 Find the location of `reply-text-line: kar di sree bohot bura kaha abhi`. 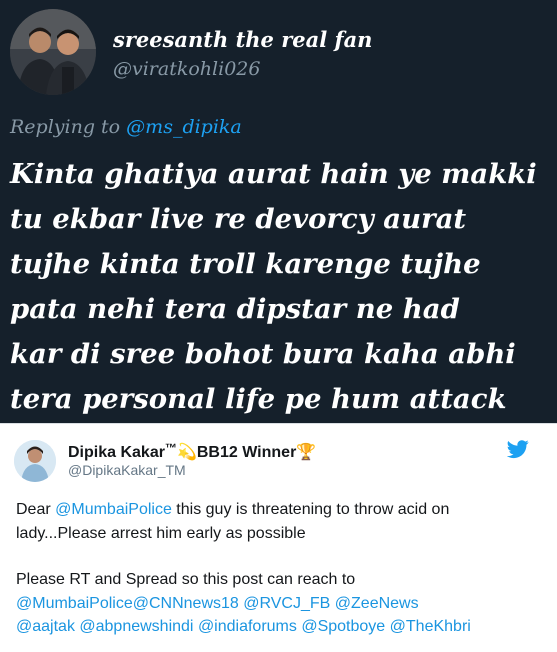

reply-text-line: kar di sree bohot bura kaha abhi is located at coordinates (263, 354).